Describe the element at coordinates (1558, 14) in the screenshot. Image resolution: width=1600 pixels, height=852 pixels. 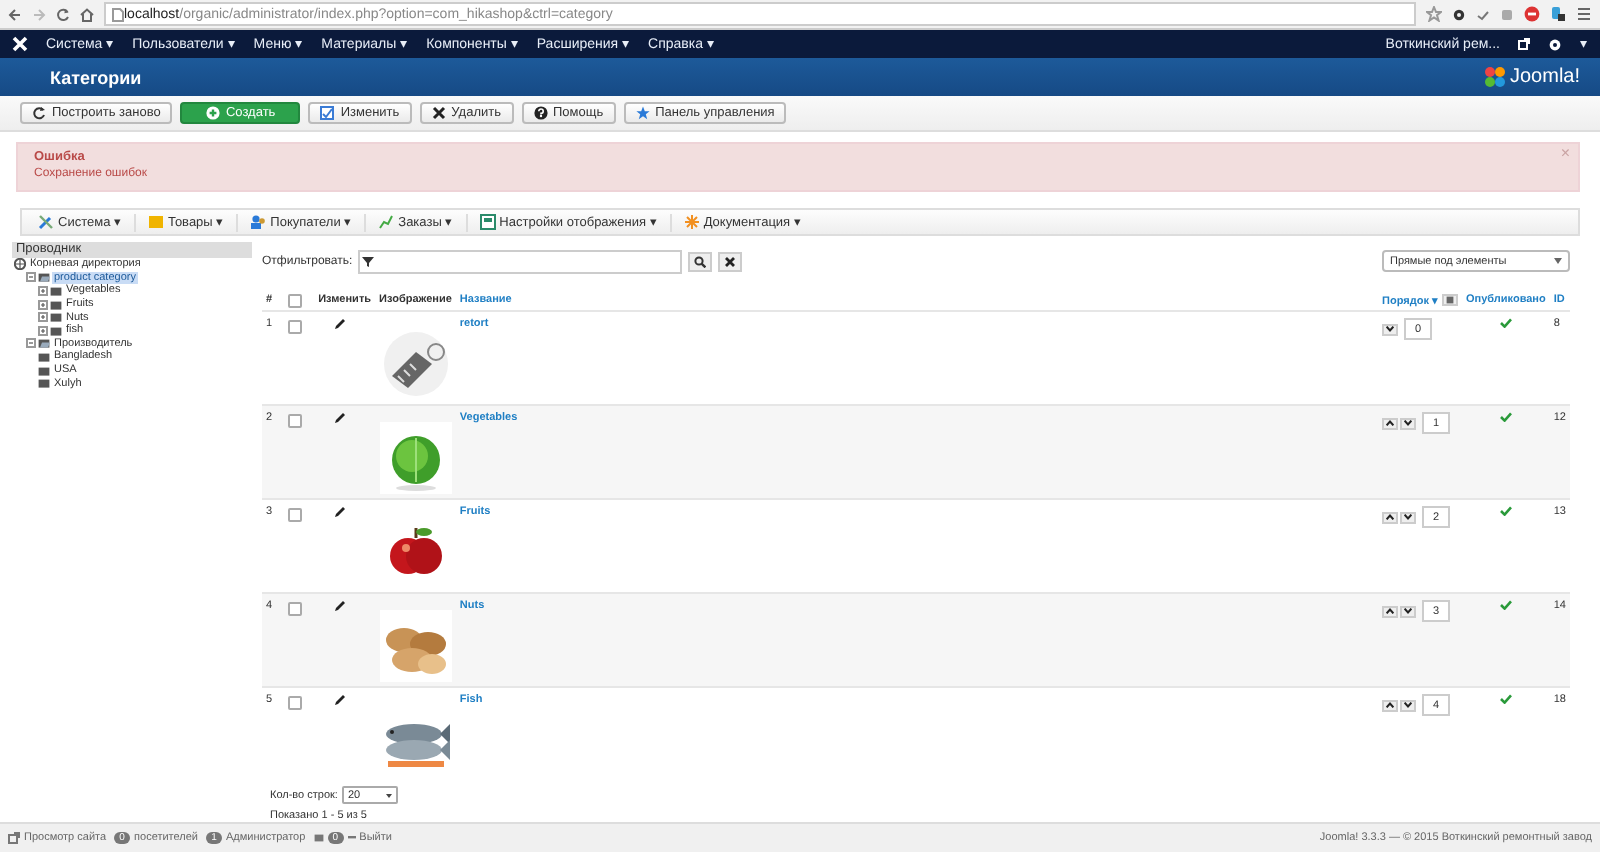
I see `extension-icon` at that location.